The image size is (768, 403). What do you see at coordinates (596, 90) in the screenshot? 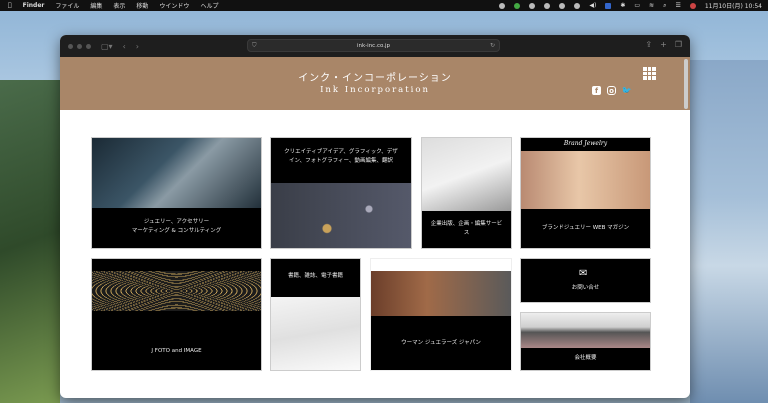
I see `facebook-icon: f` at bounding box center [596, 90].